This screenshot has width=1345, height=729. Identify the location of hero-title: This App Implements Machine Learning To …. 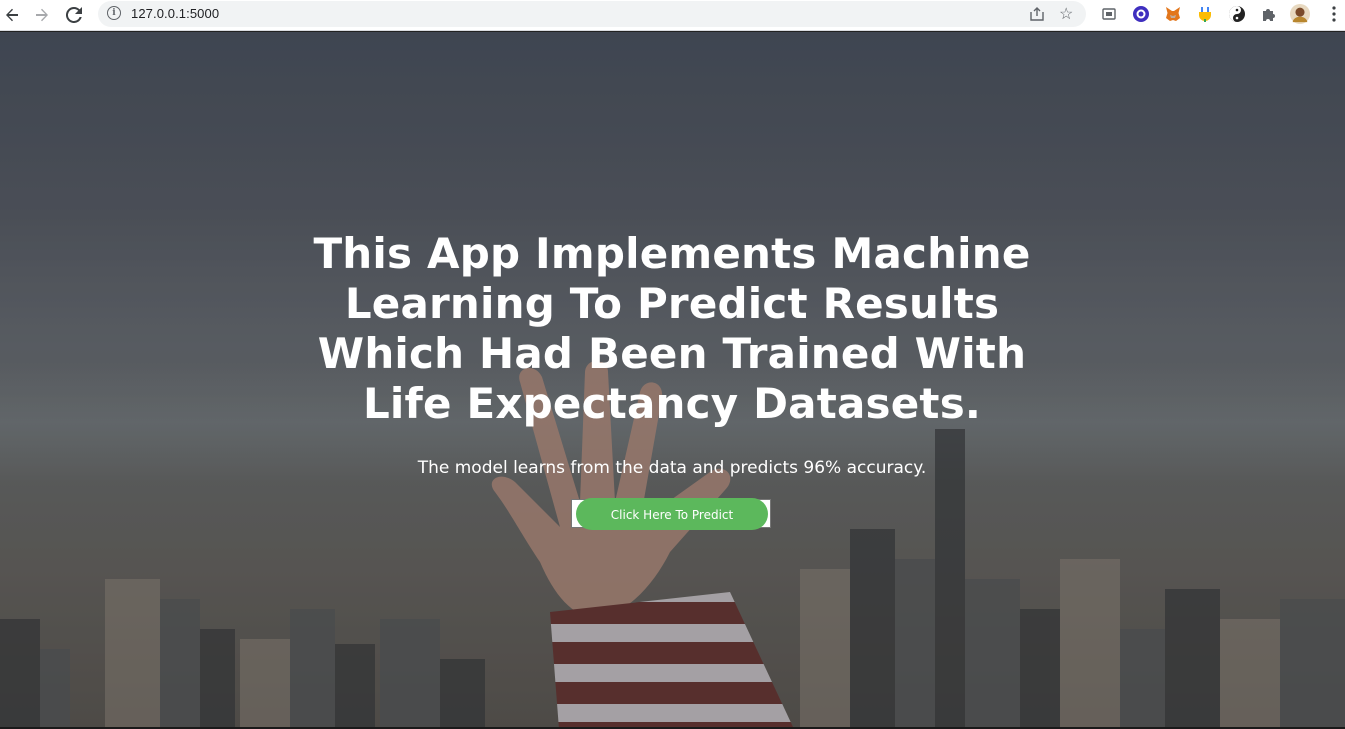
(672, 328).